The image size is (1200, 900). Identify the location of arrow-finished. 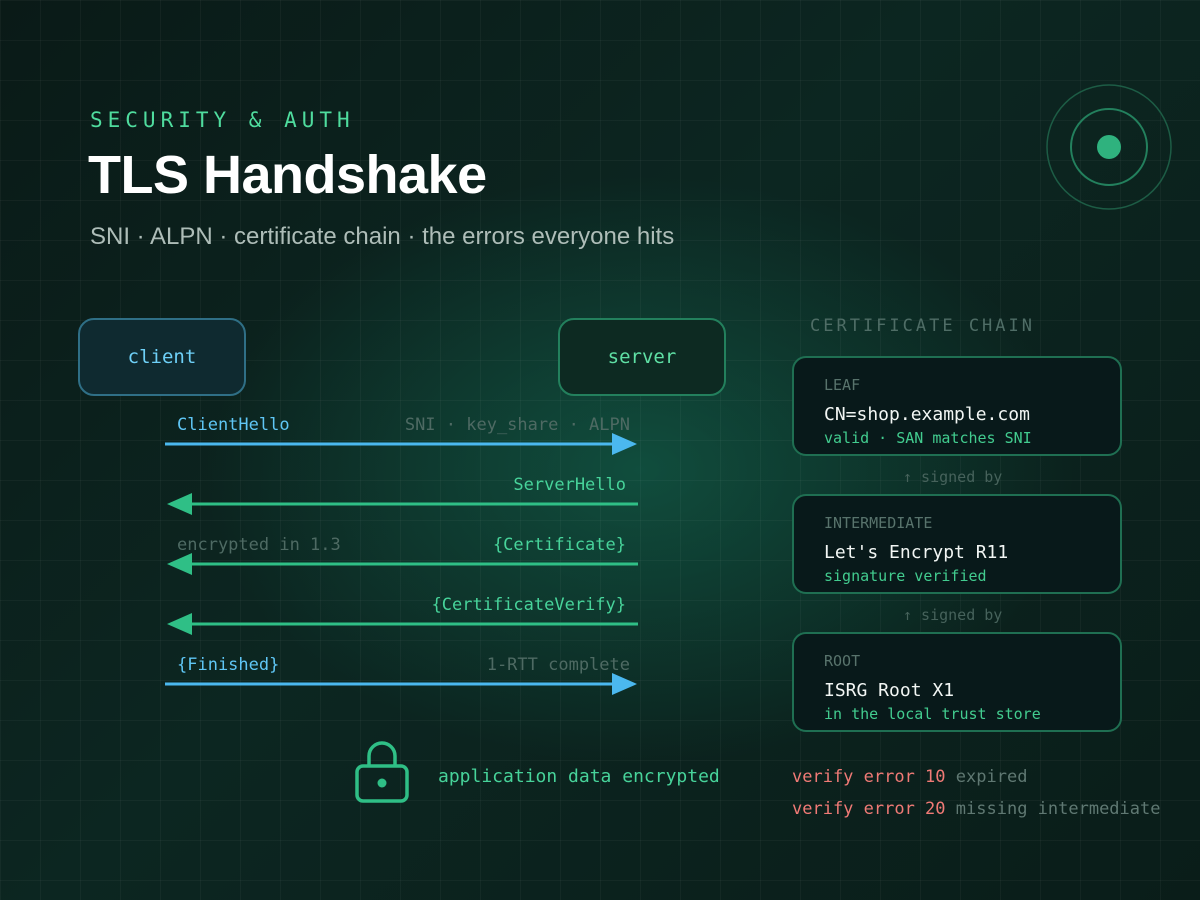
(401, 684).